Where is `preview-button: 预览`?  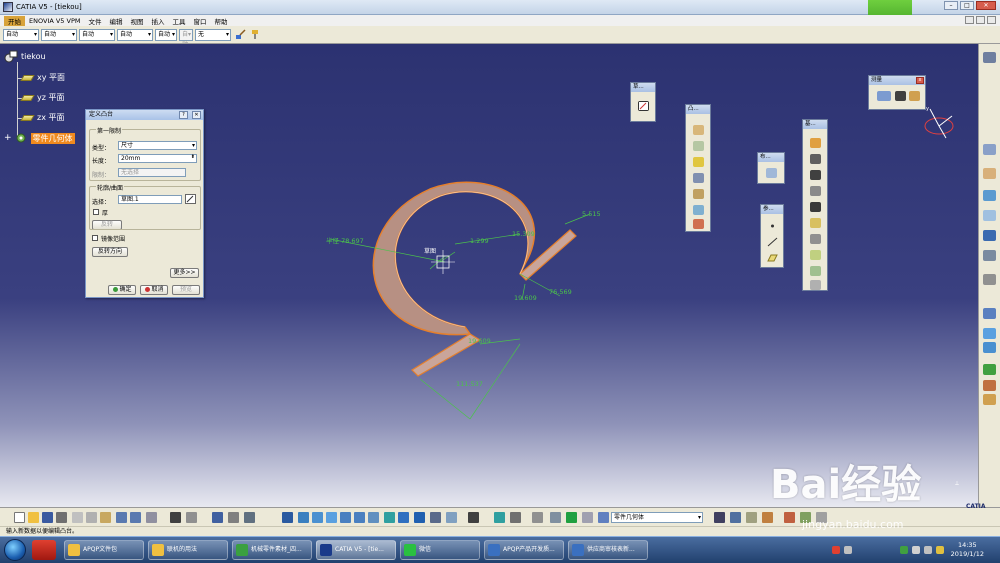
preview-button: 预览 is located at coordinates (186, 290).